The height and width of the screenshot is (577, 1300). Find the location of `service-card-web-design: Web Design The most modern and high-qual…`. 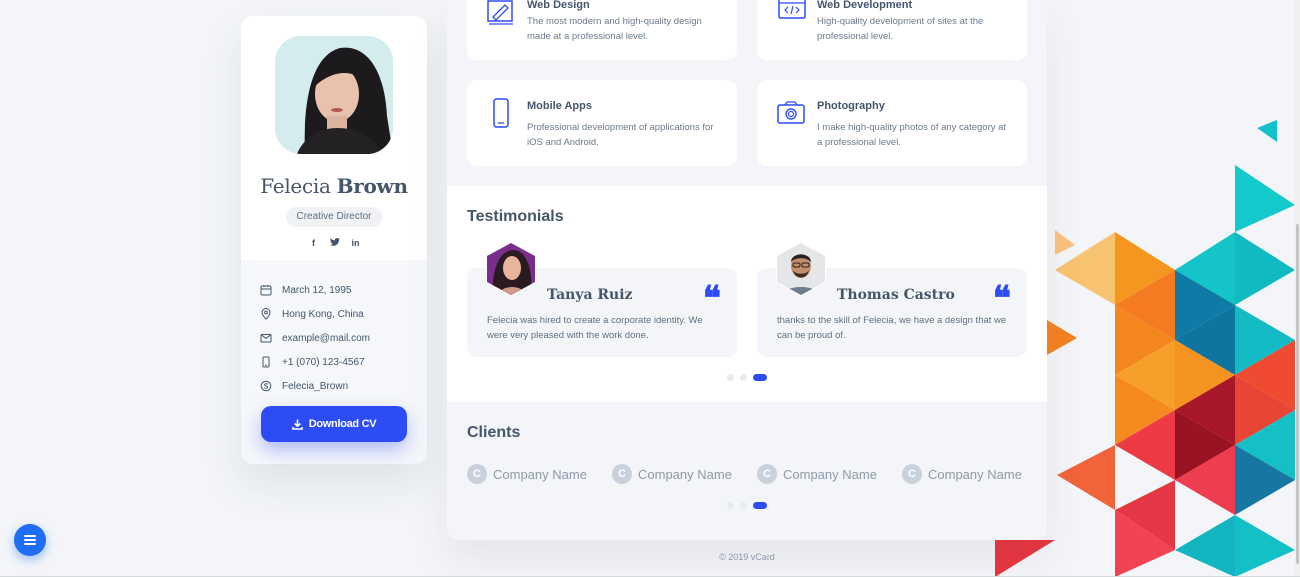

service-card-web-design: Web Design The most modern and high-qual… is located at coordinates (602, 30).